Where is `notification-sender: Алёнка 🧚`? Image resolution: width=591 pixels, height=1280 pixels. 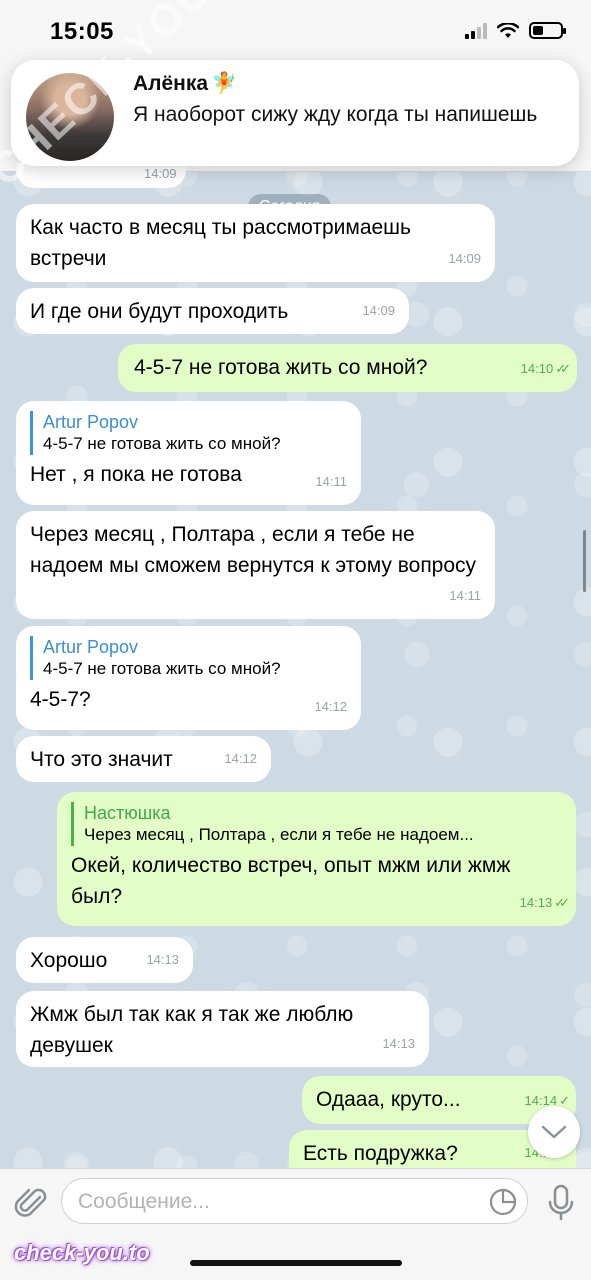
notification-sender: Алёнка 🧚 is located at coordinates (185, 84).